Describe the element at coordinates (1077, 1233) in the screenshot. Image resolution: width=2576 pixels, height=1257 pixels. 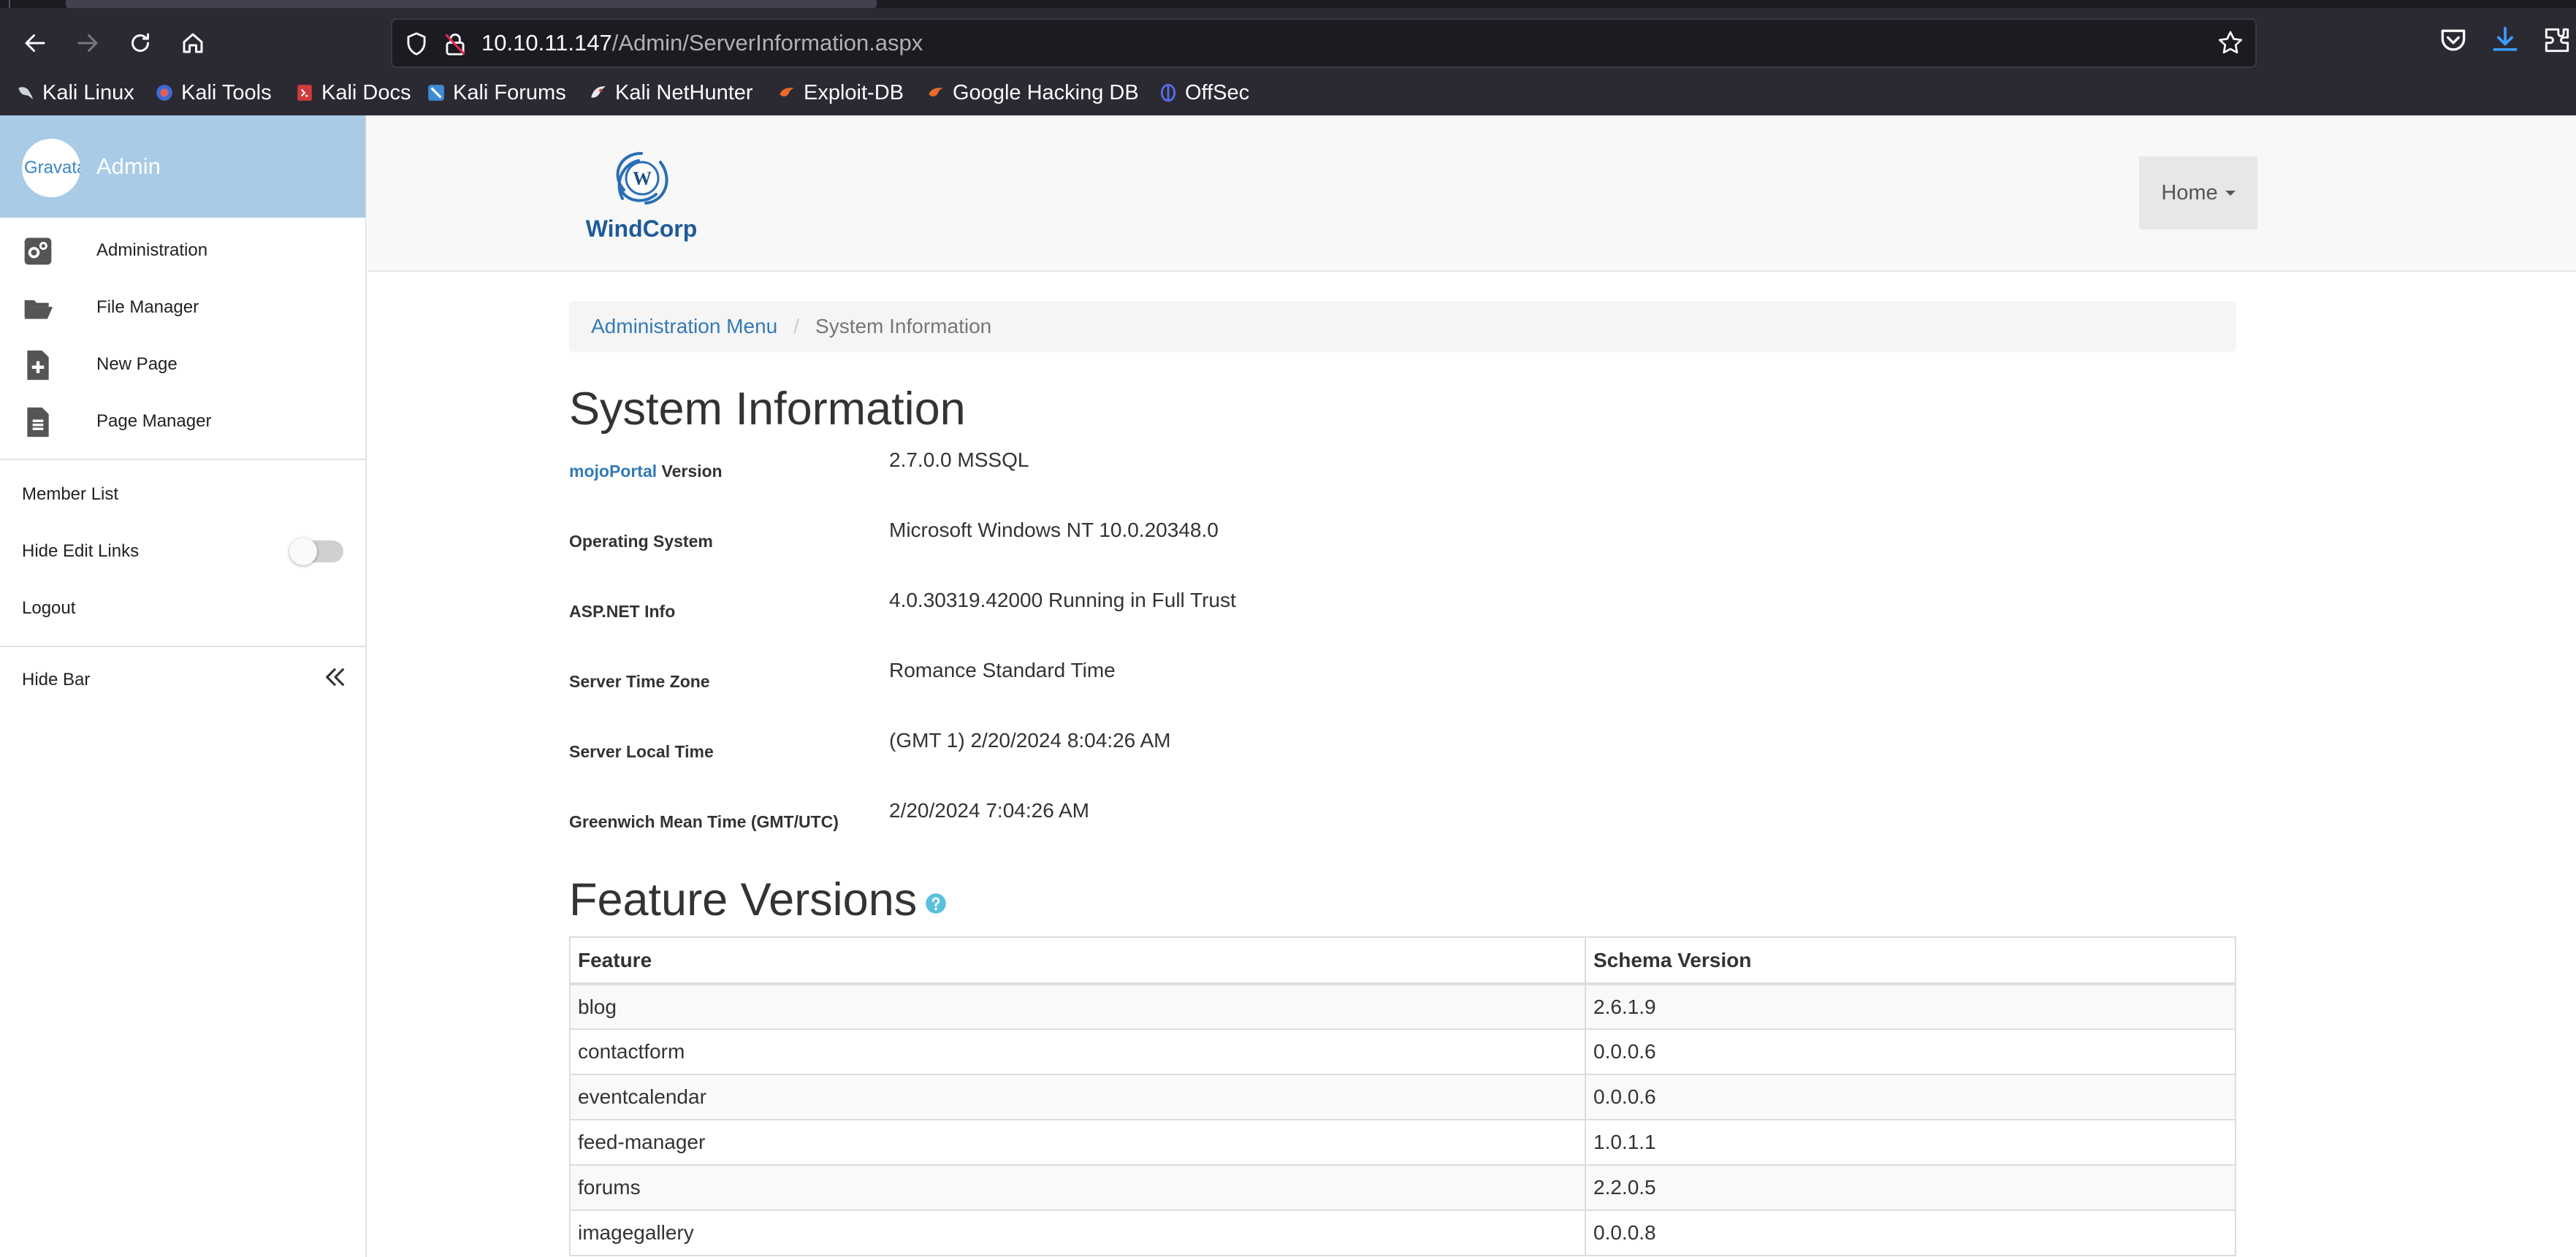
I see `feature-cell: imagegallery` at that location.